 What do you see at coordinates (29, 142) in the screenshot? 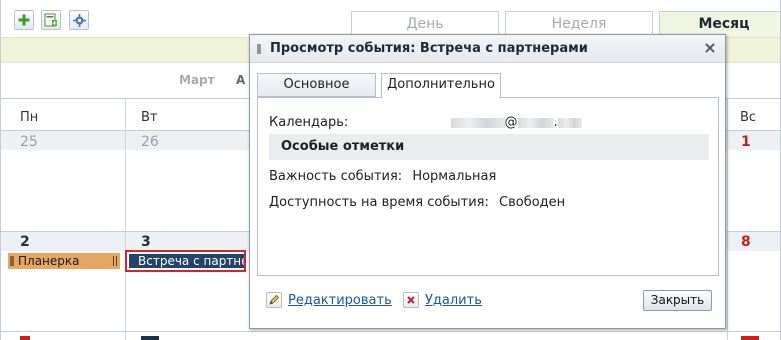
I see `date-cell: 25` at bounding box center [29, 142].